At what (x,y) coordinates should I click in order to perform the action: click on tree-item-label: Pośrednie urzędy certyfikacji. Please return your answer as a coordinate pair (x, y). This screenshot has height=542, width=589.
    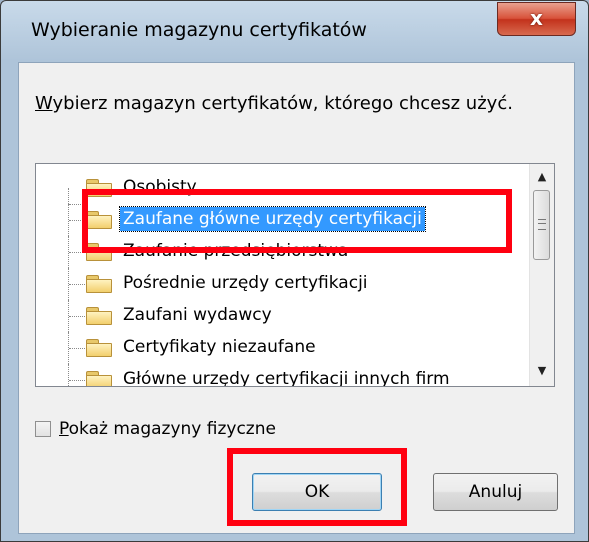
    Looking at the image, I should click on (245, 283).